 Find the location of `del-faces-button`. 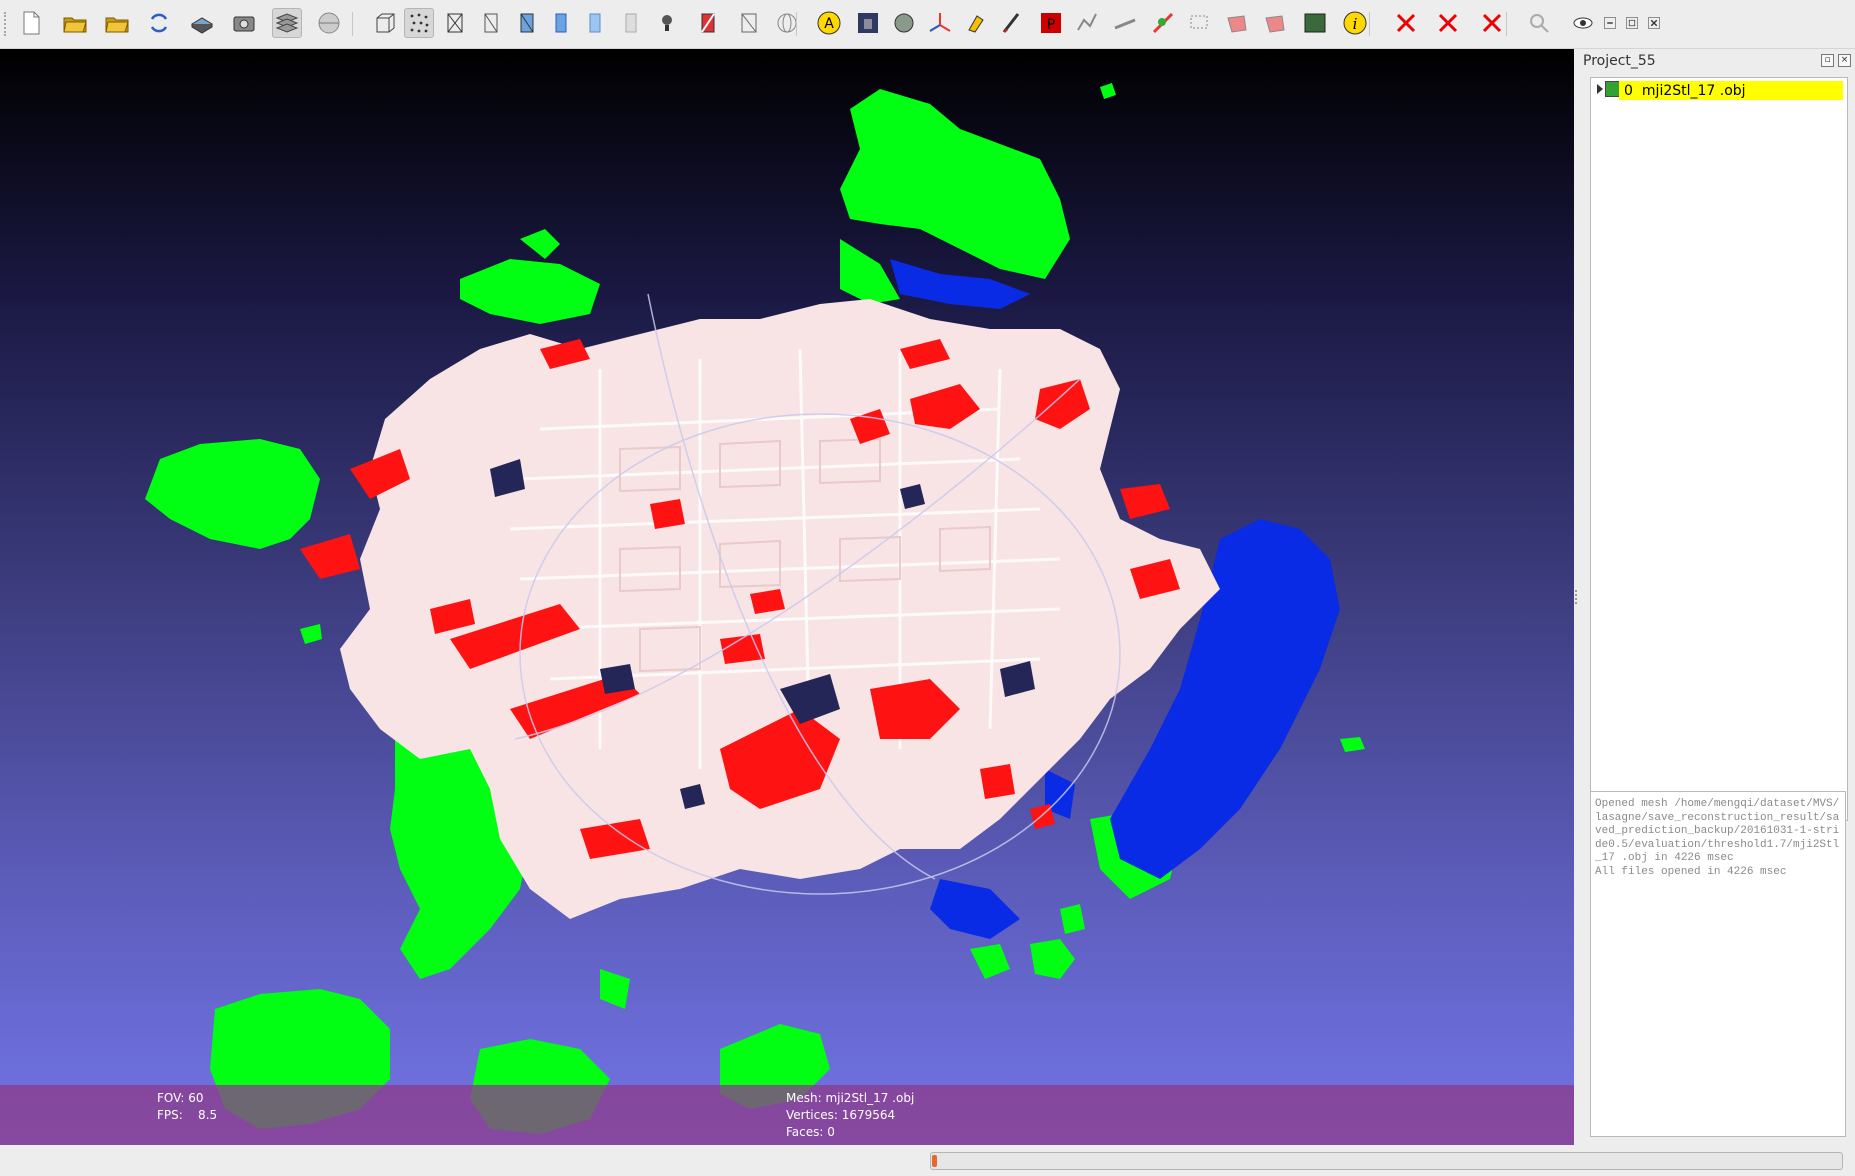

del-faces-button is located at coordinates (1406, 23).